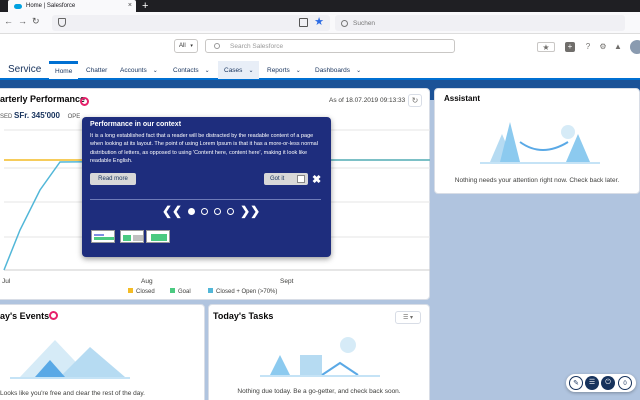 The image size is (640, 400). Describe the element at coordinates (145, 292) in the screenshot. I see `legend-label: Closed` at that location.